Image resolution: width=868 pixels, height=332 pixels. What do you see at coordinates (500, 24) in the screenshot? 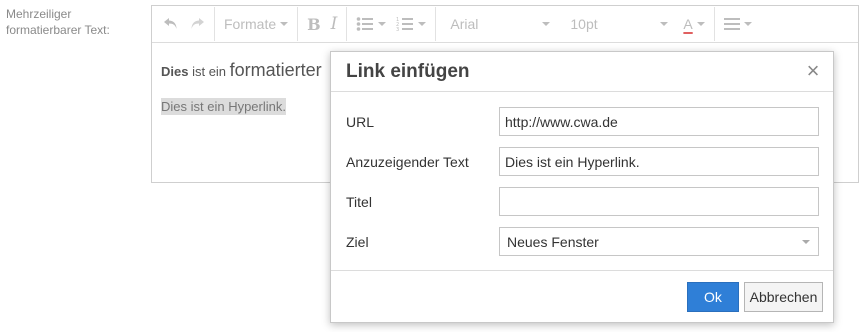
I see `font-family-select: Arial` at bounding box center [500, 24].